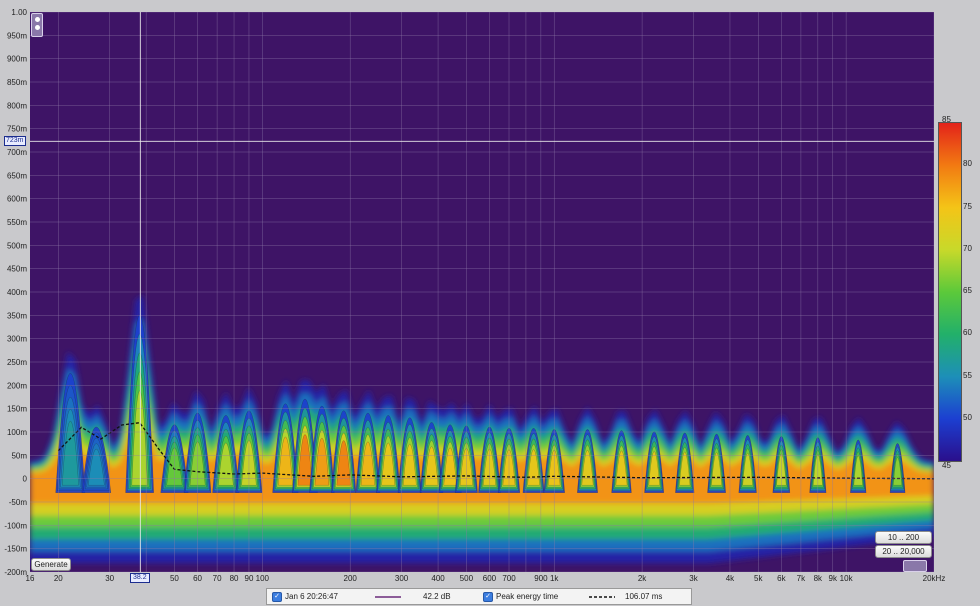  What do you see at coordinates (915, 566) in the screenshot?
I see `horizontal-zoom-handle` at bounding box center [915, 566].